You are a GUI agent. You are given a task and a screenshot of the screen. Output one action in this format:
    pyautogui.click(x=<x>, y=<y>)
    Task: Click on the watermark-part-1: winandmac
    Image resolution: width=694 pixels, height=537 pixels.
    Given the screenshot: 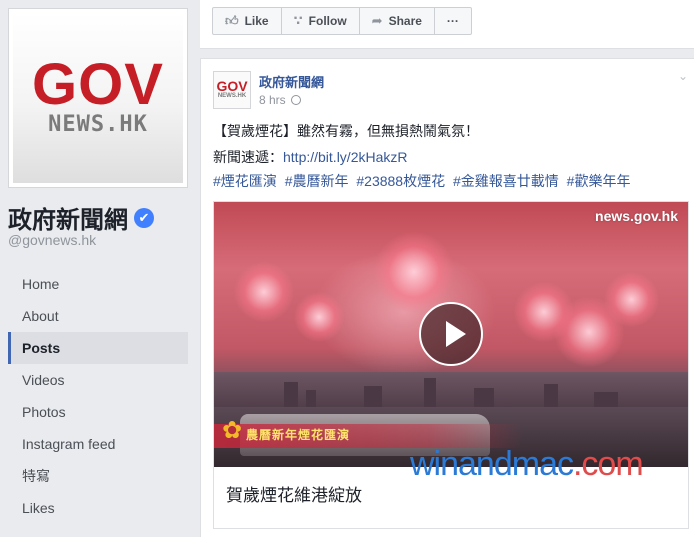 What is the action you would take?
    pyautogui.click(x=492, y=464)
    